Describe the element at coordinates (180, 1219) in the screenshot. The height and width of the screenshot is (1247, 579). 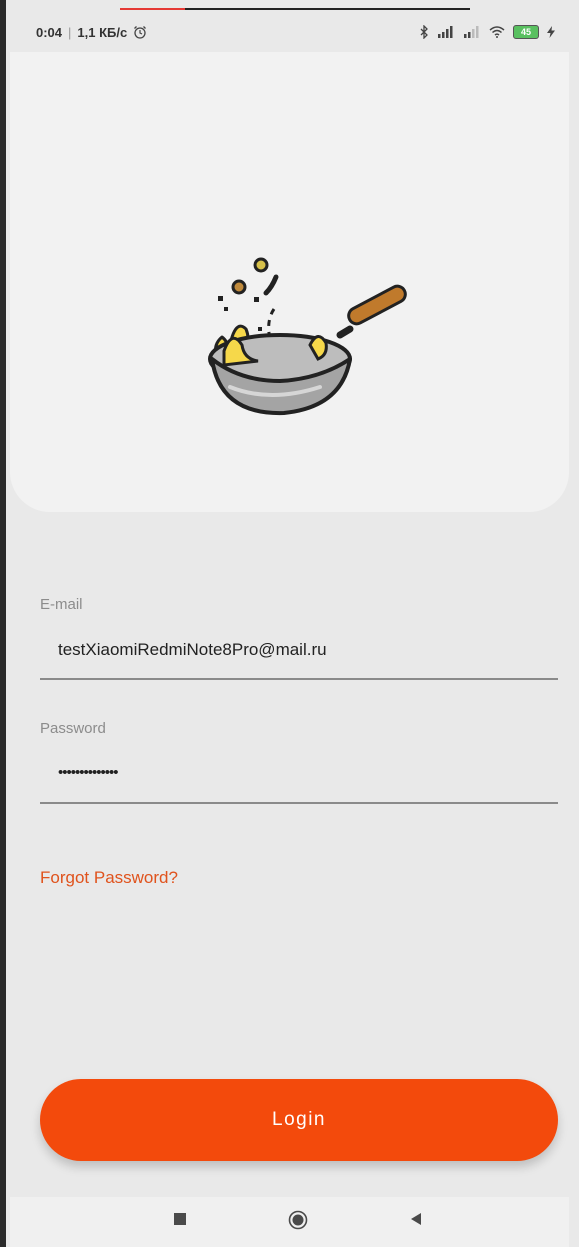
I see `recent-apps-icon` at that location.